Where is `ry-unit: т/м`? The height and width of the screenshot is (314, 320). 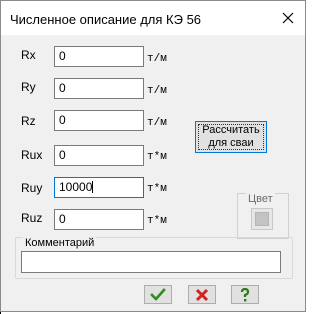 ry-unit: т/м is located at coordinates (157, 91).